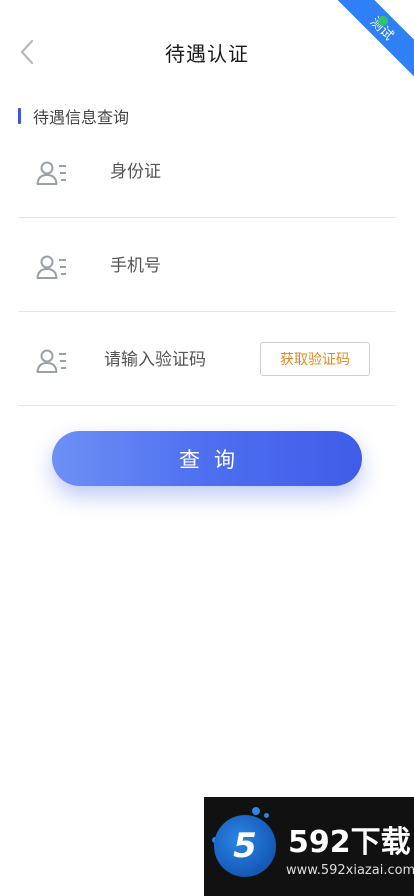  I want to click on query-button: 查询, so click(207, 458).